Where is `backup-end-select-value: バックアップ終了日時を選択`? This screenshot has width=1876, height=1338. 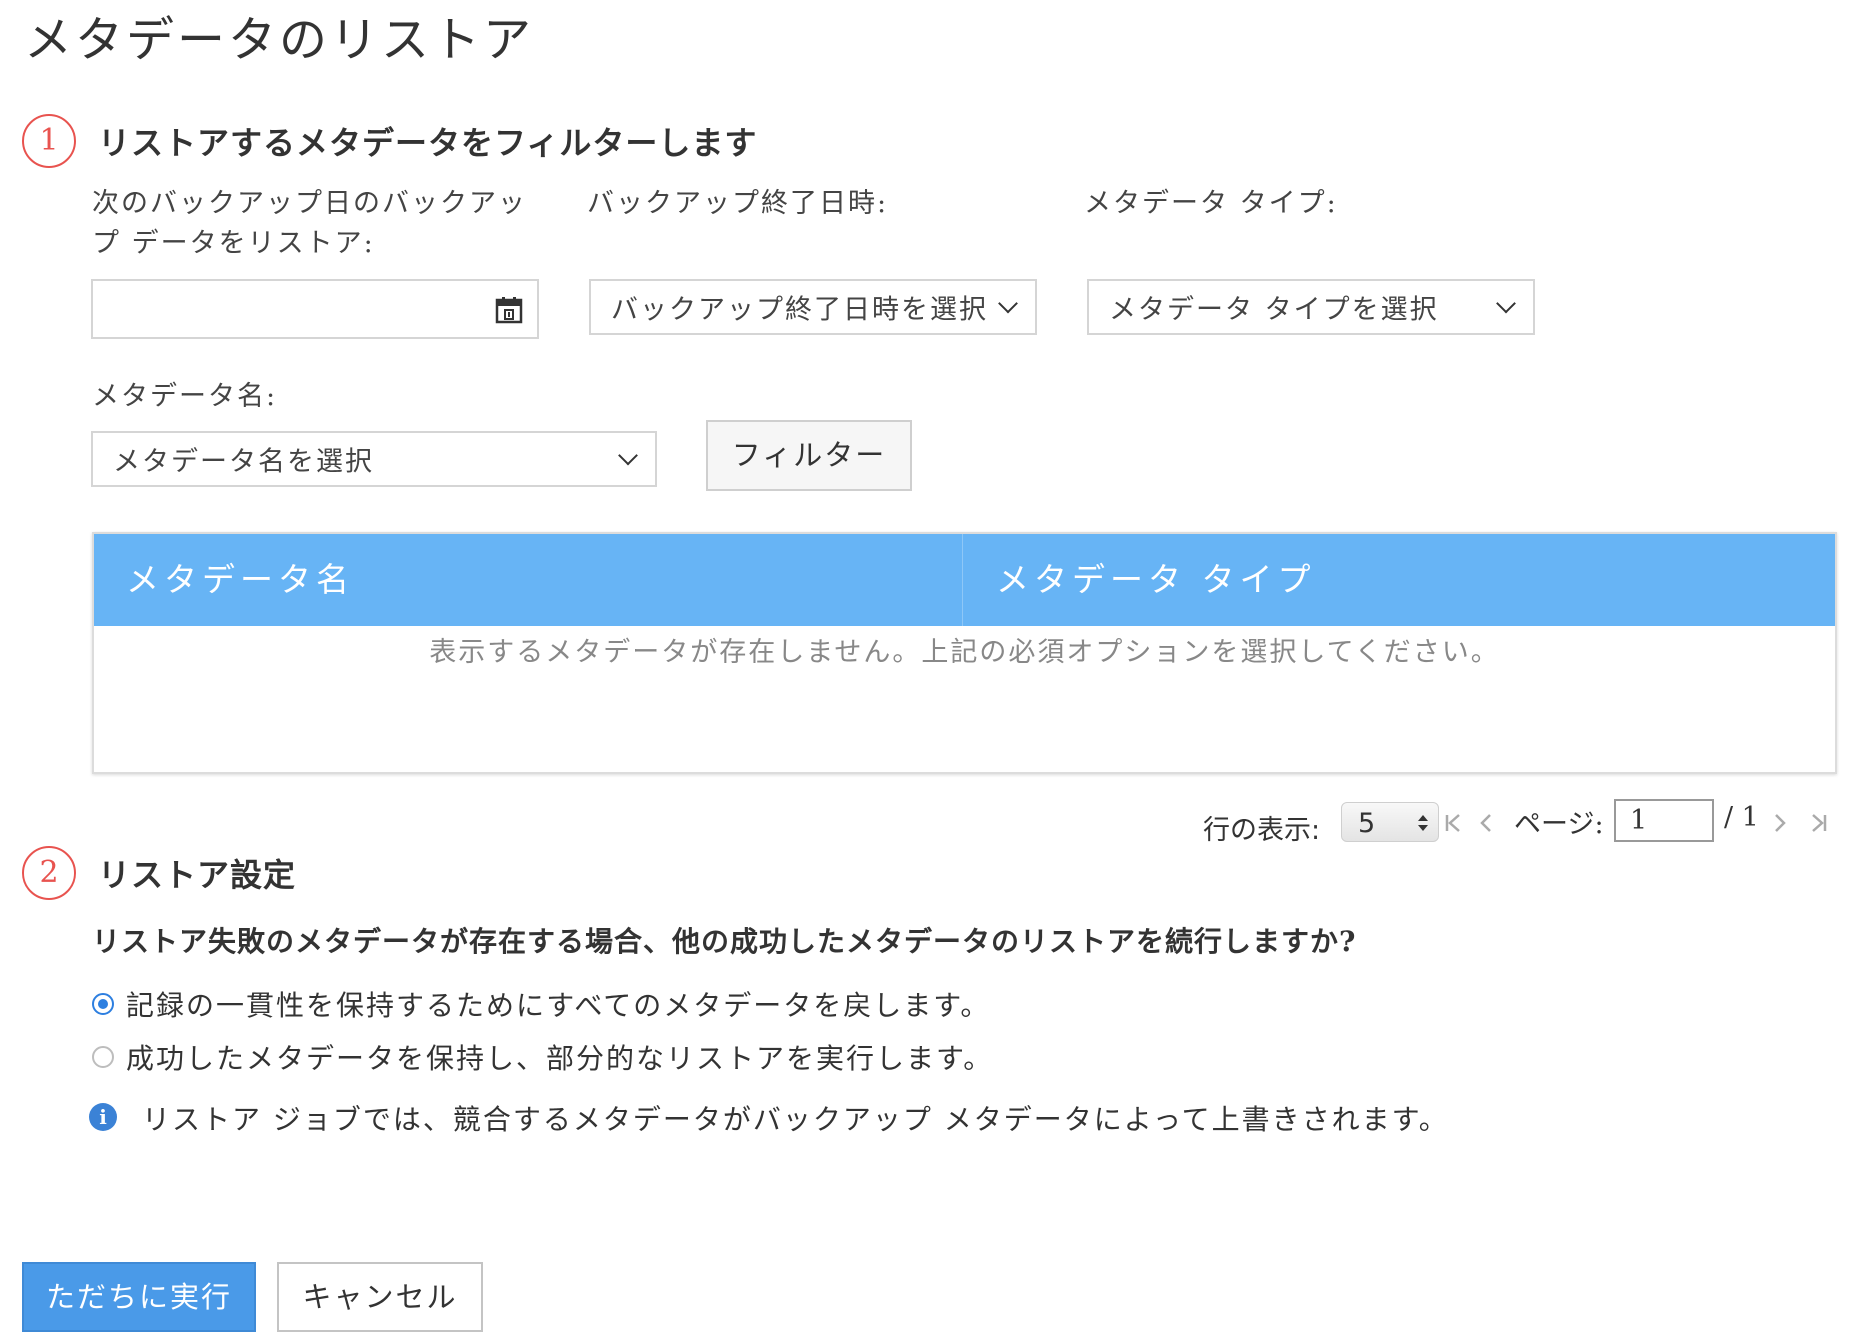
backup-end-select-value: バックアップ終了日時を選択 is located at coordinates (799, 310).